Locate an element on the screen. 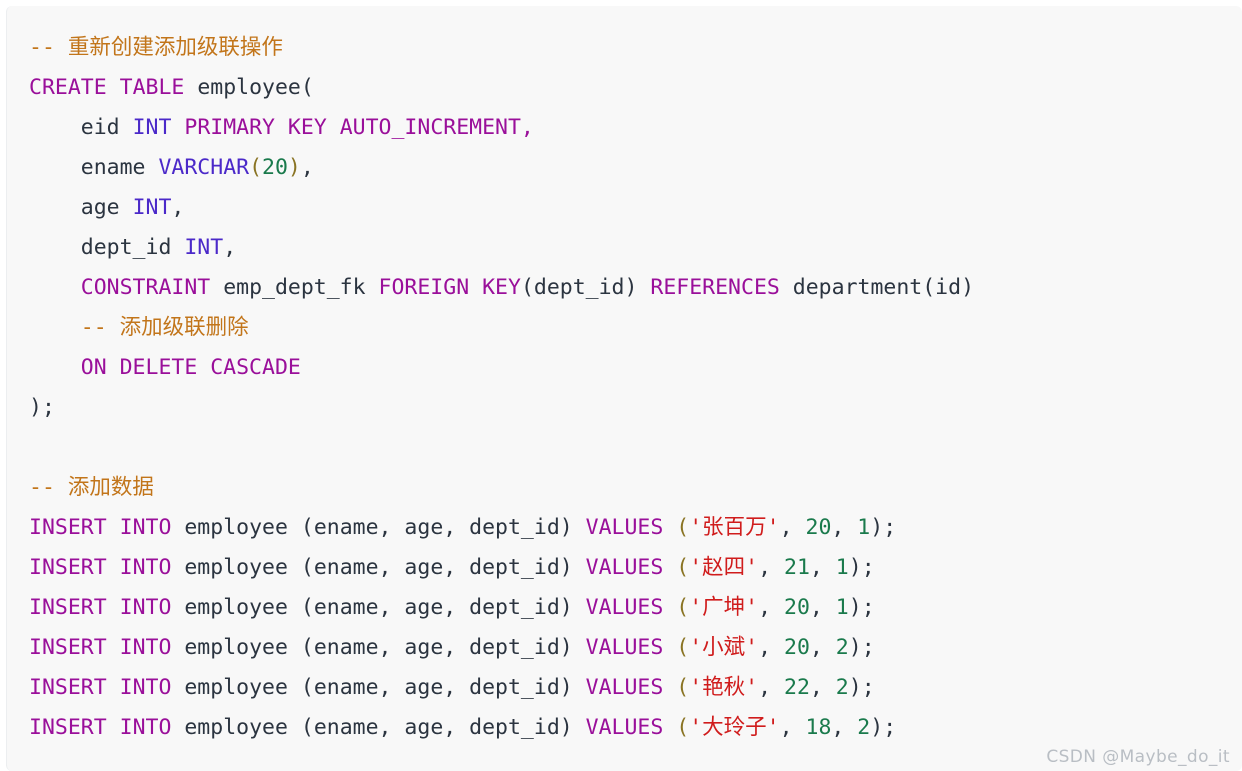 This screenshot has height=771, width=1242. type-varchar: VARCHAR is located at coordinates (204, 167).